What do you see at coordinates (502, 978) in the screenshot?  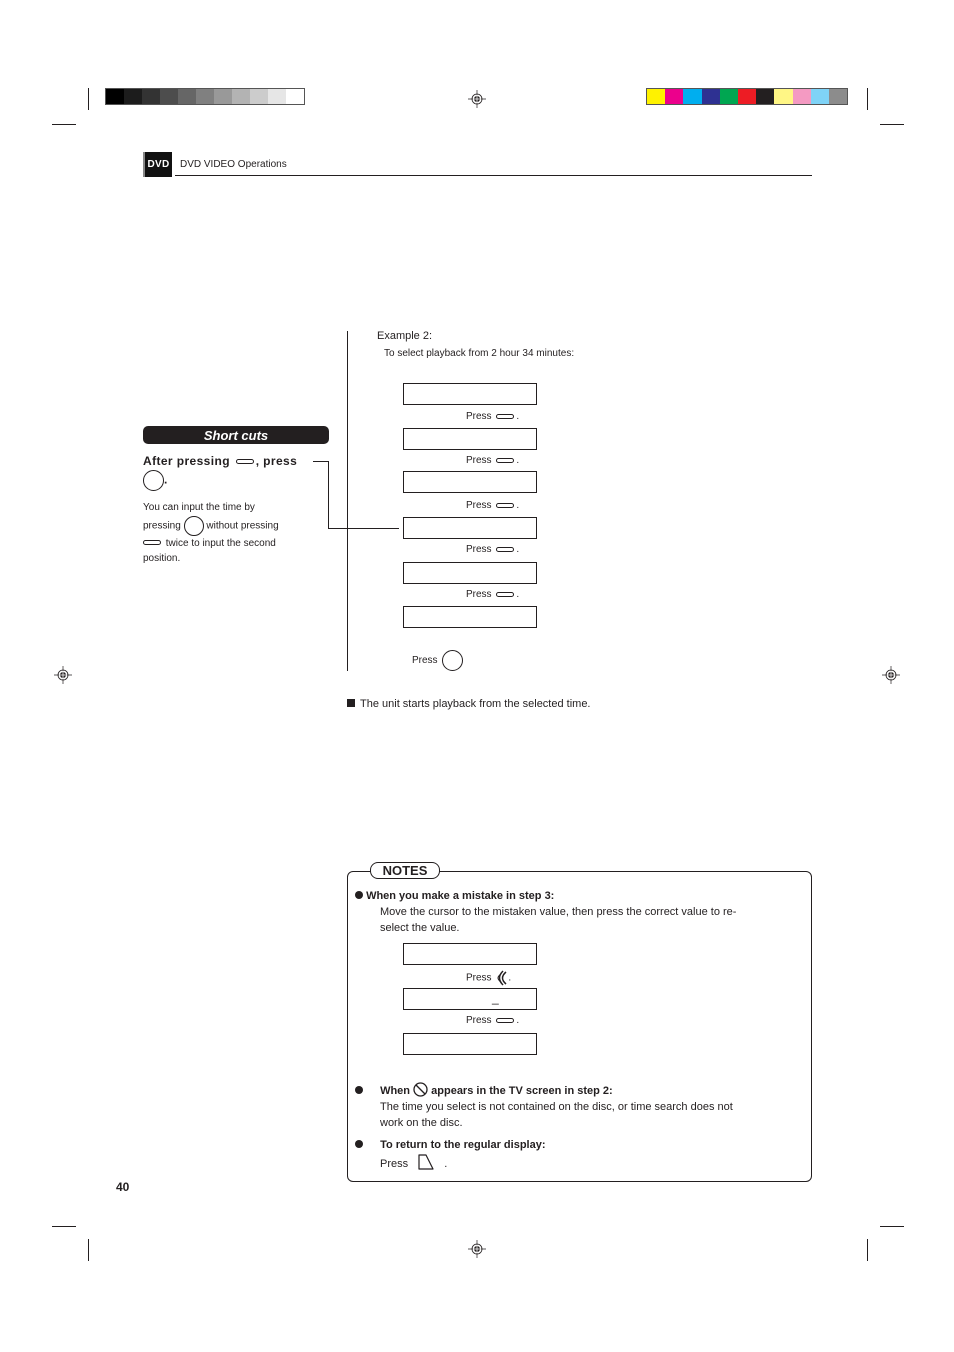 I see `skip-back-icon` at bounding box center [502, 978].